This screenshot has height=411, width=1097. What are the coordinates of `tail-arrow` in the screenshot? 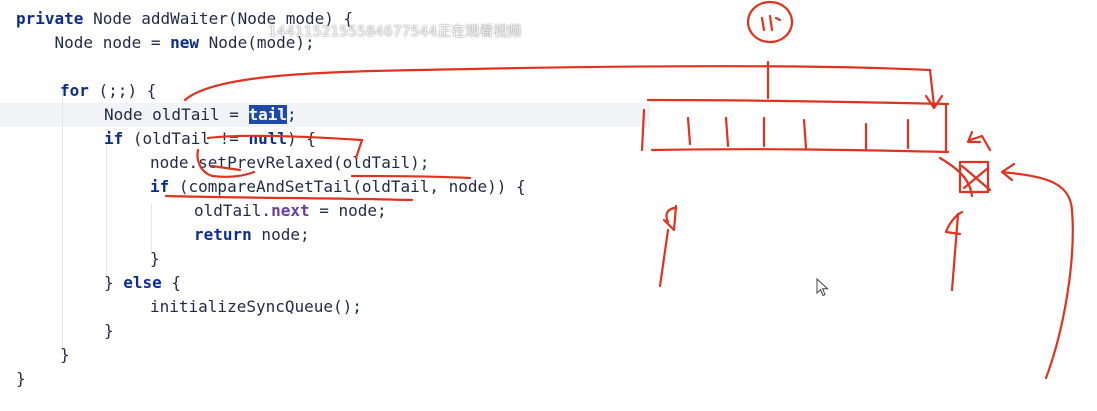 It's located at (559, 86).